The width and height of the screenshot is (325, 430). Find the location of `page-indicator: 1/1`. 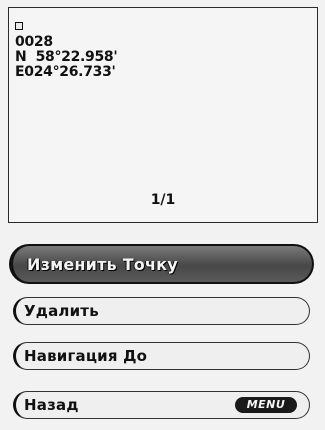

page-indicator: 1/1 is located at coordinates (163, 200).